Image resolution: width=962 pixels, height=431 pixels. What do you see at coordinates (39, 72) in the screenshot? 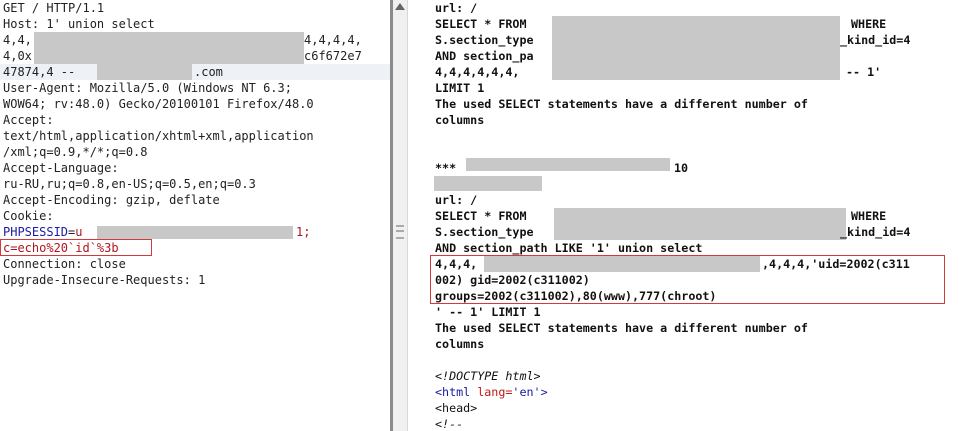
I see `host-payload-line-3: 47874,4 --` at bounding box center [39, 72].